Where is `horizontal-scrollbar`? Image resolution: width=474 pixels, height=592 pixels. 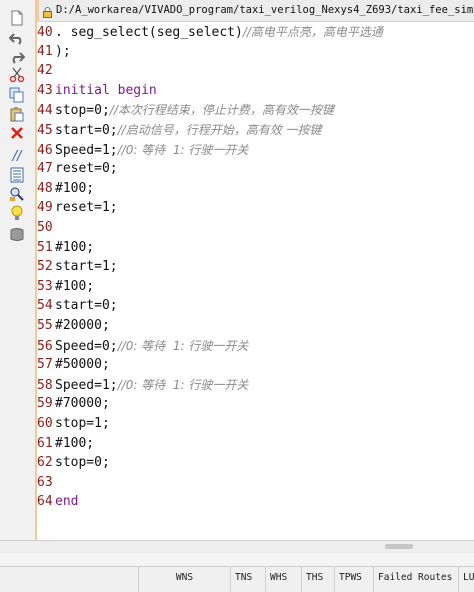
horizontal-scrollbar is located at coordinates (237, 546).